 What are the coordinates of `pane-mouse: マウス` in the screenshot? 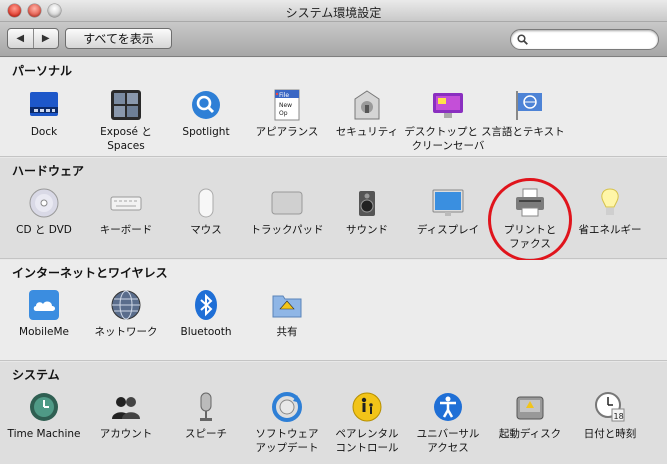 It's located at (206, 212).